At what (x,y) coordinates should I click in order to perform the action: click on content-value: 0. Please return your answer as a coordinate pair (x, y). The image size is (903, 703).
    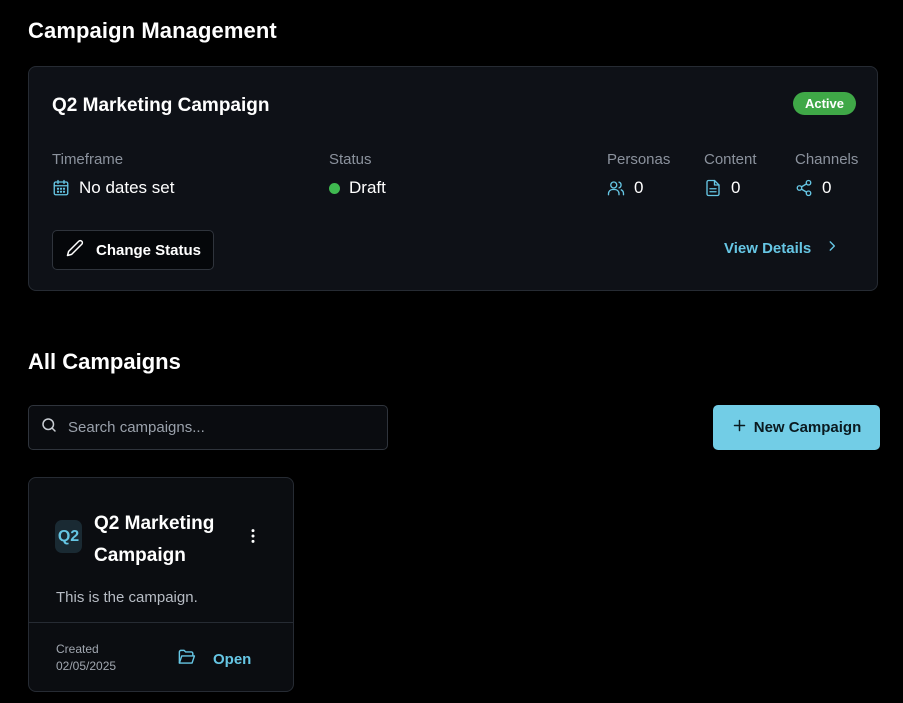
    Looking at the image, I should click on (736, 187).